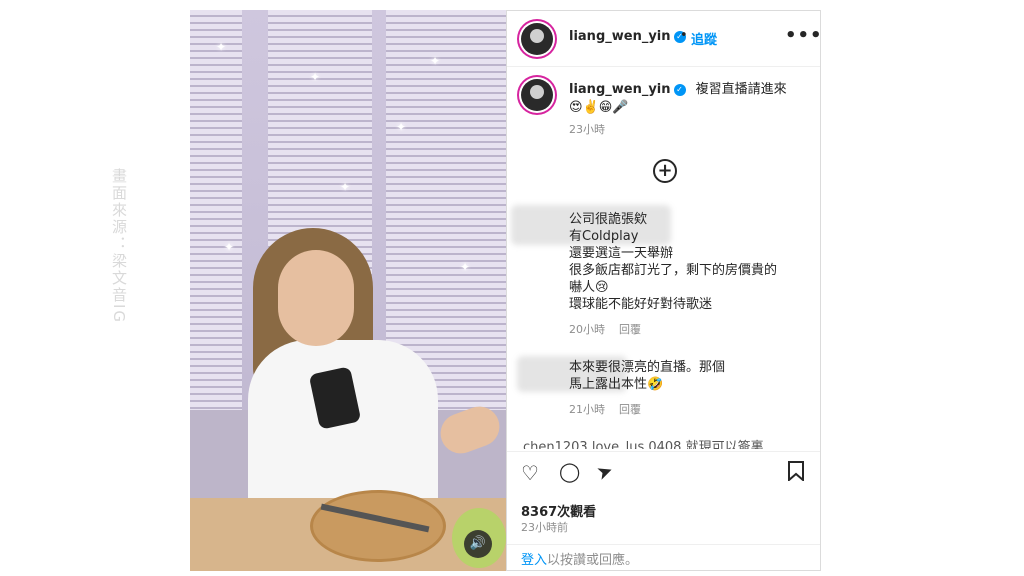 This screenshot has width=1024, height=576. I want to click on caption-emojis: 😍✌️😁🎤, so click(599, 107).